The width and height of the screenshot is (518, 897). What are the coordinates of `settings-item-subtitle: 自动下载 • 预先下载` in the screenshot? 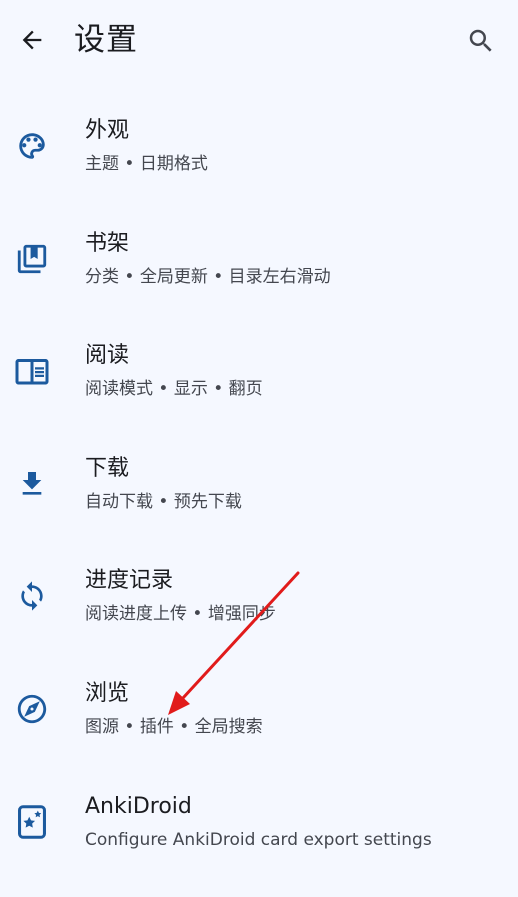 It's located at (163, 501).